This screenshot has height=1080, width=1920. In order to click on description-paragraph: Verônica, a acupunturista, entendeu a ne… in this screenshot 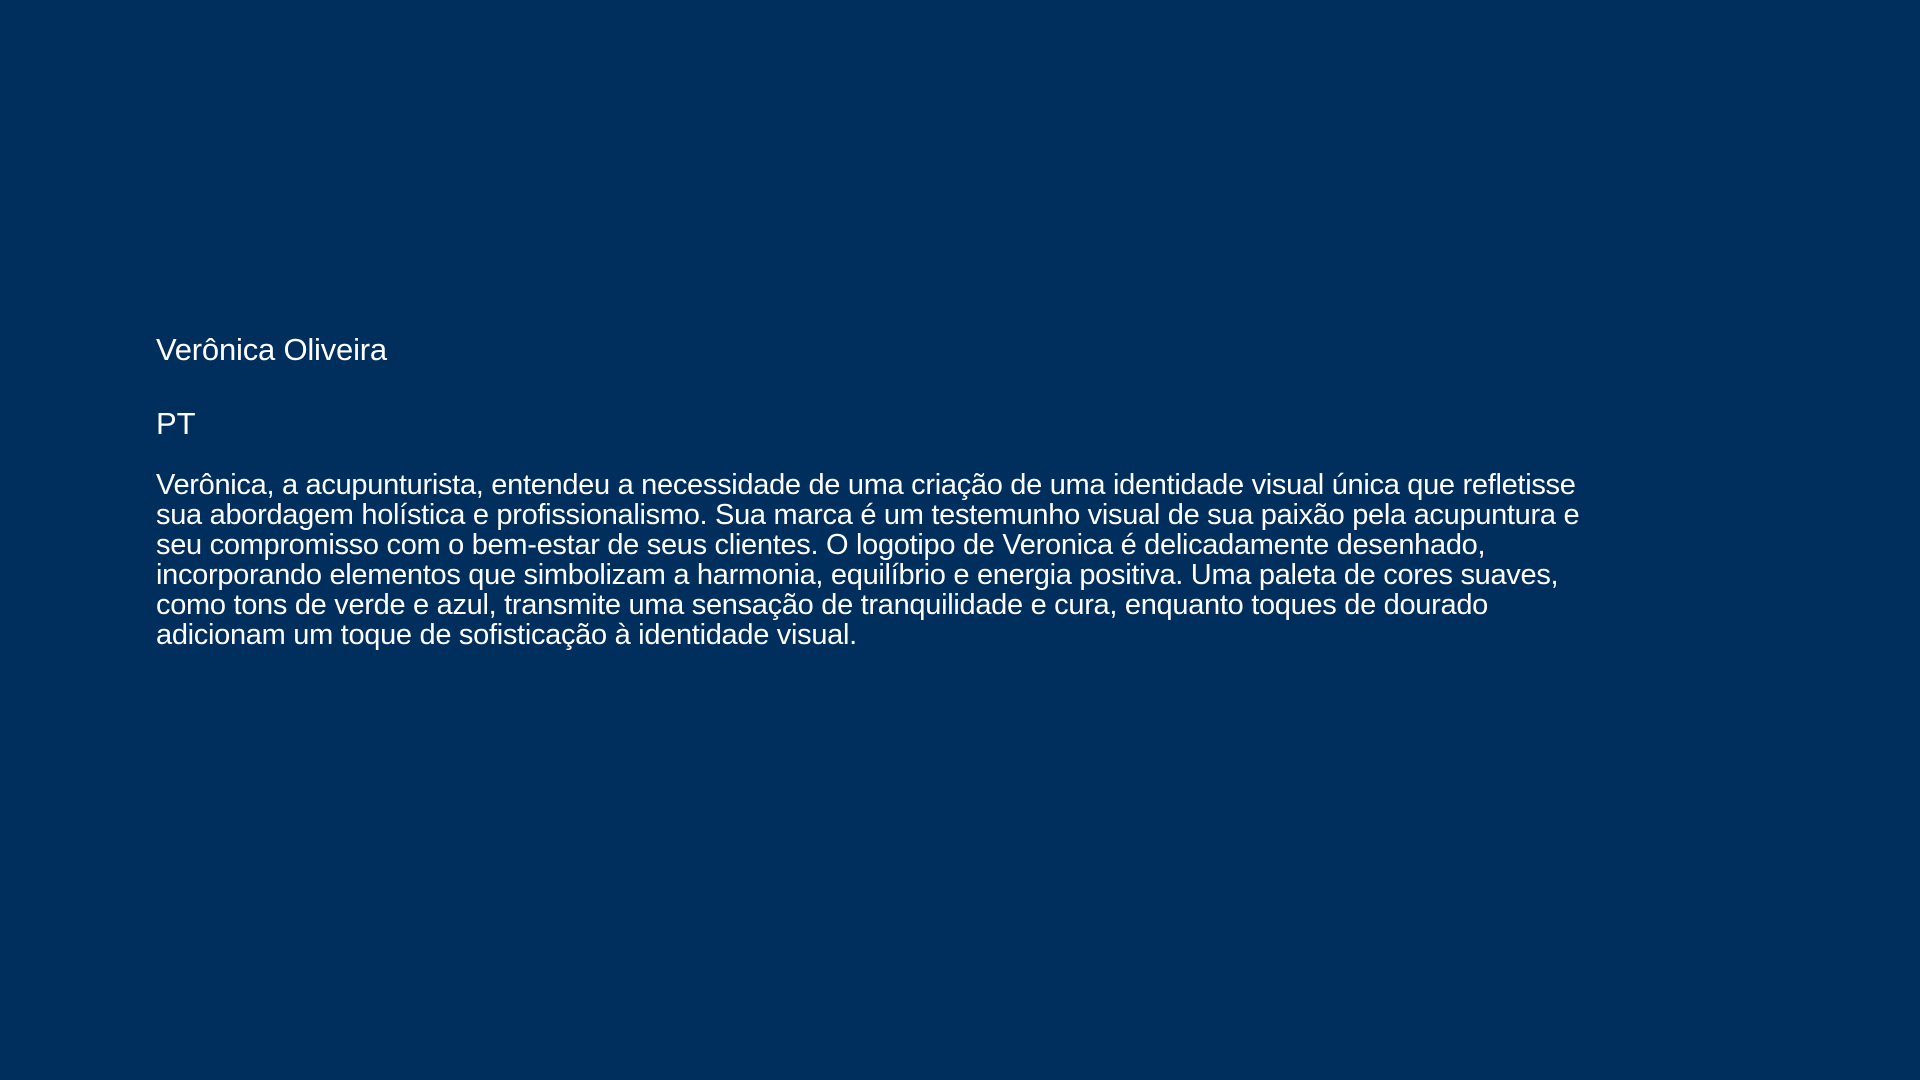, I will do `click(868, 560)`.